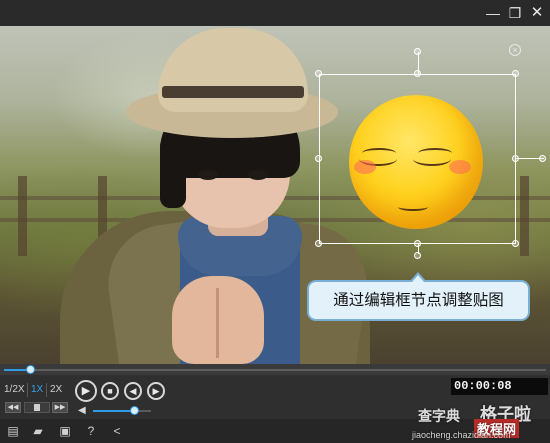 This screenshot has width=550, height=443. I want to click on sticker-edit-frame, so click(417, 159).